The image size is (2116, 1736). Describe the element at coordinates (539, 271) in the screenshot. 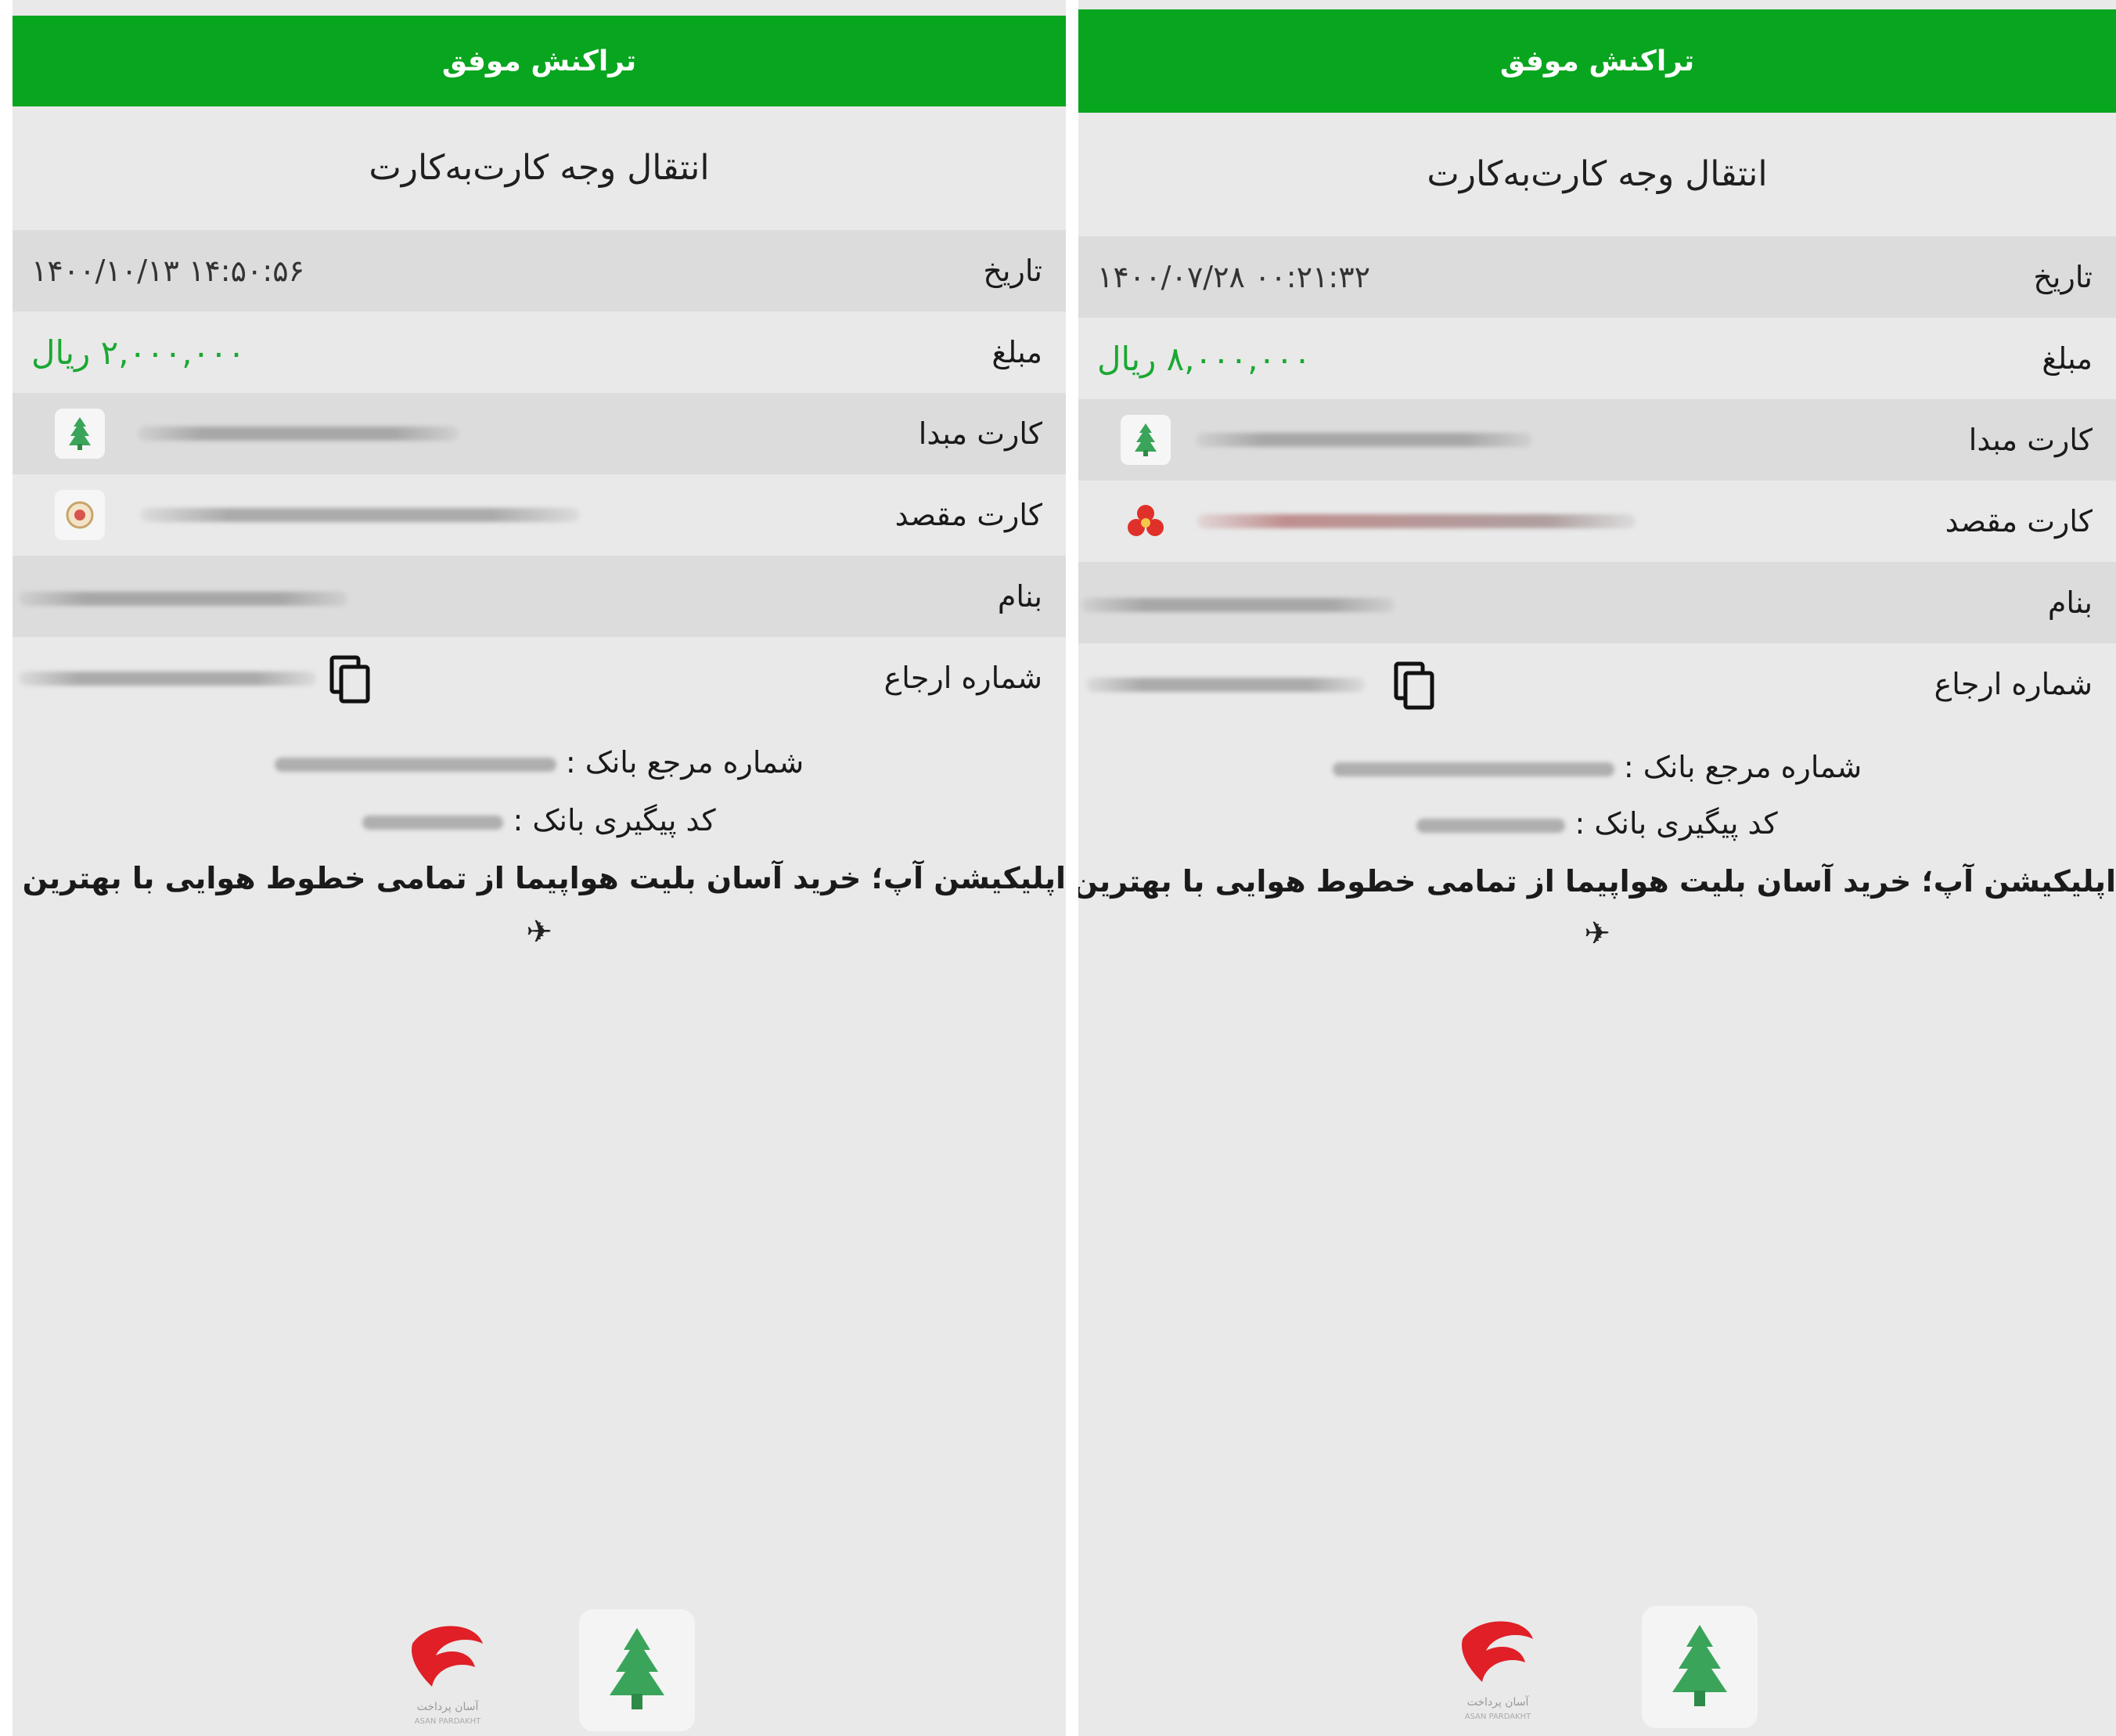

I see `date-row: تاریخ ۱۴۰۰/۱۰/۱۳ ۱۴:۵۰:۵۶` at that location.